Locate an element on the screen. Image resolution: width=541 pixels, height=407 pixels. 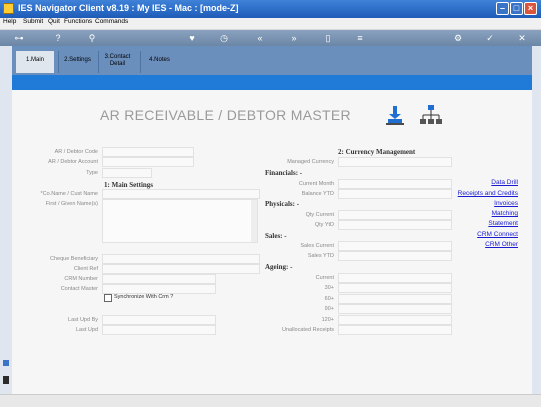
favorite-icon: ♥ is located at coordinates (192, 38).